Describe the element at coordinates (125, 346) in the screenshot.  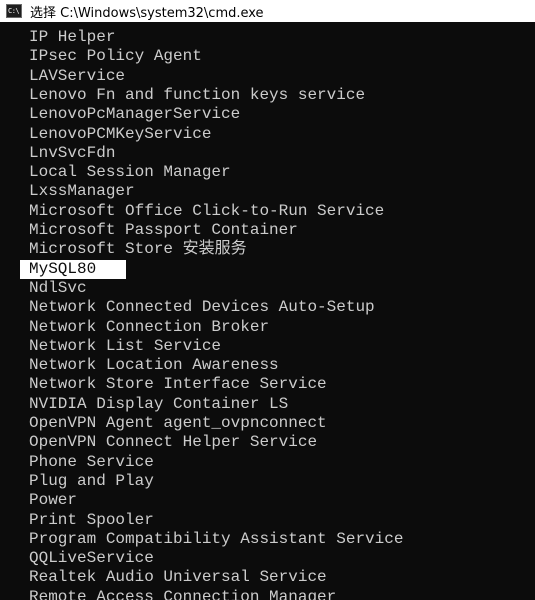
I see `console-line: Network List Service` at that location.